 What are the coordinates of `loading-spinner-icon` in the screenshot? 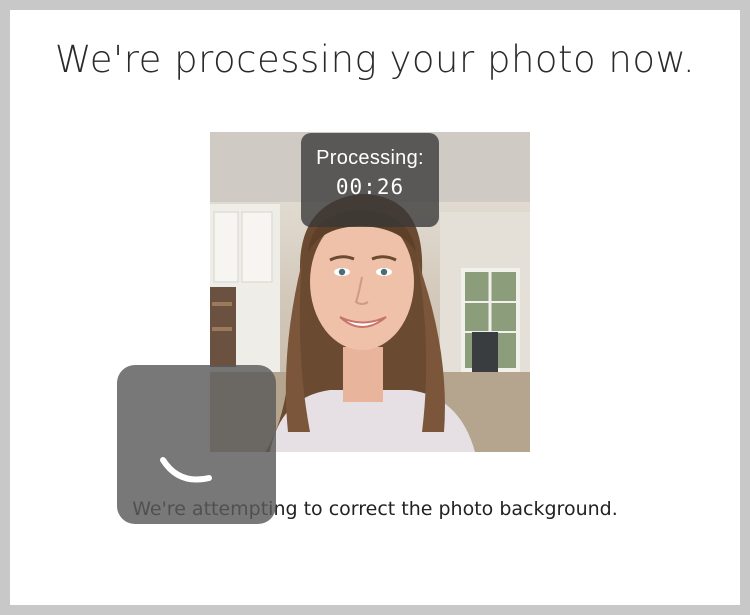 It's located at (186, 470).